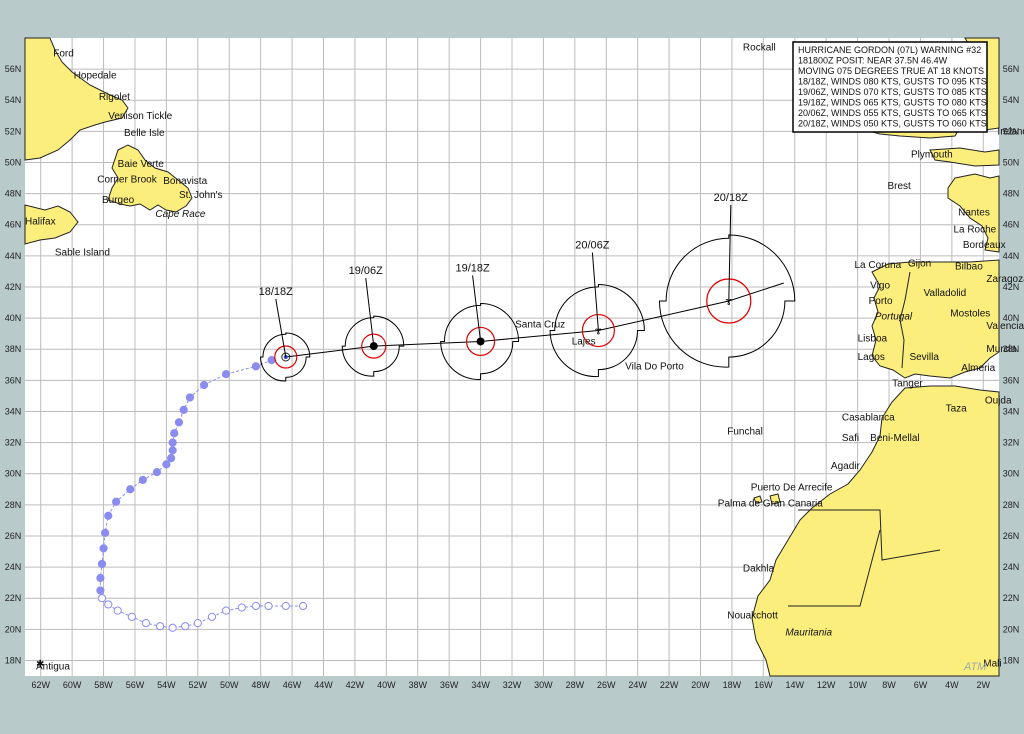 The image size is (1024, 734). What do you see at coordinates (871, 357) in the screenshot?
I see `place-label: Lagos` at bounding box center [871, 357].